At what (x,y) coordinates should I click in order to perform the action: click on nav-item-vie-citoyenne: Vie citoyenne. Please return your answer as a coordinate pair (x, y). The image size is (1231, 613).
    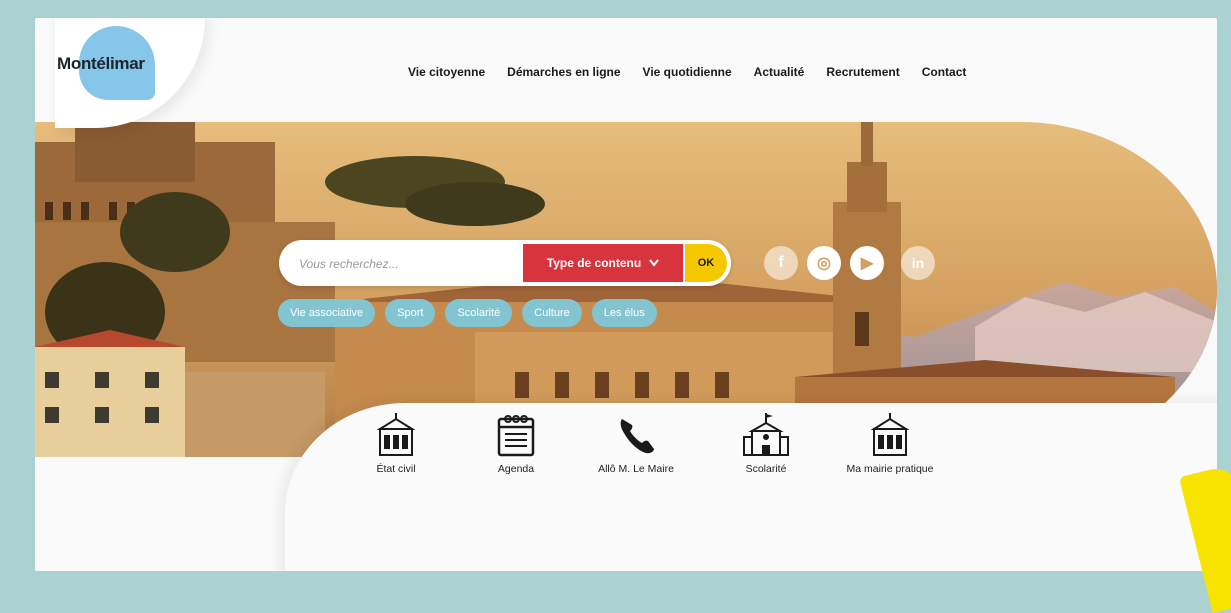
    Looking at the image, I should click on (446, 75).